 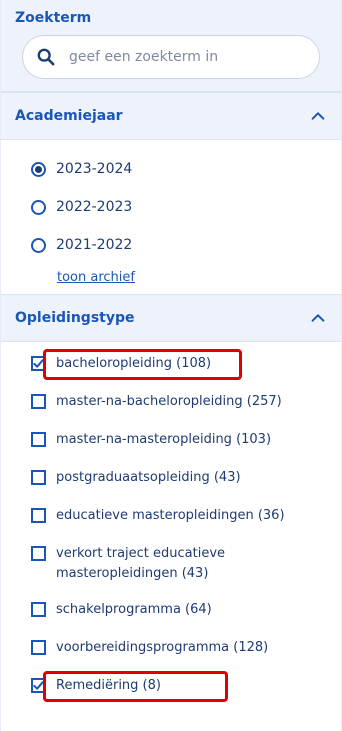 I want to click on checkbox-option-master-na-bacheloropleiding: master-na-bacheloropleiding (257), so click(x=171, y=411).